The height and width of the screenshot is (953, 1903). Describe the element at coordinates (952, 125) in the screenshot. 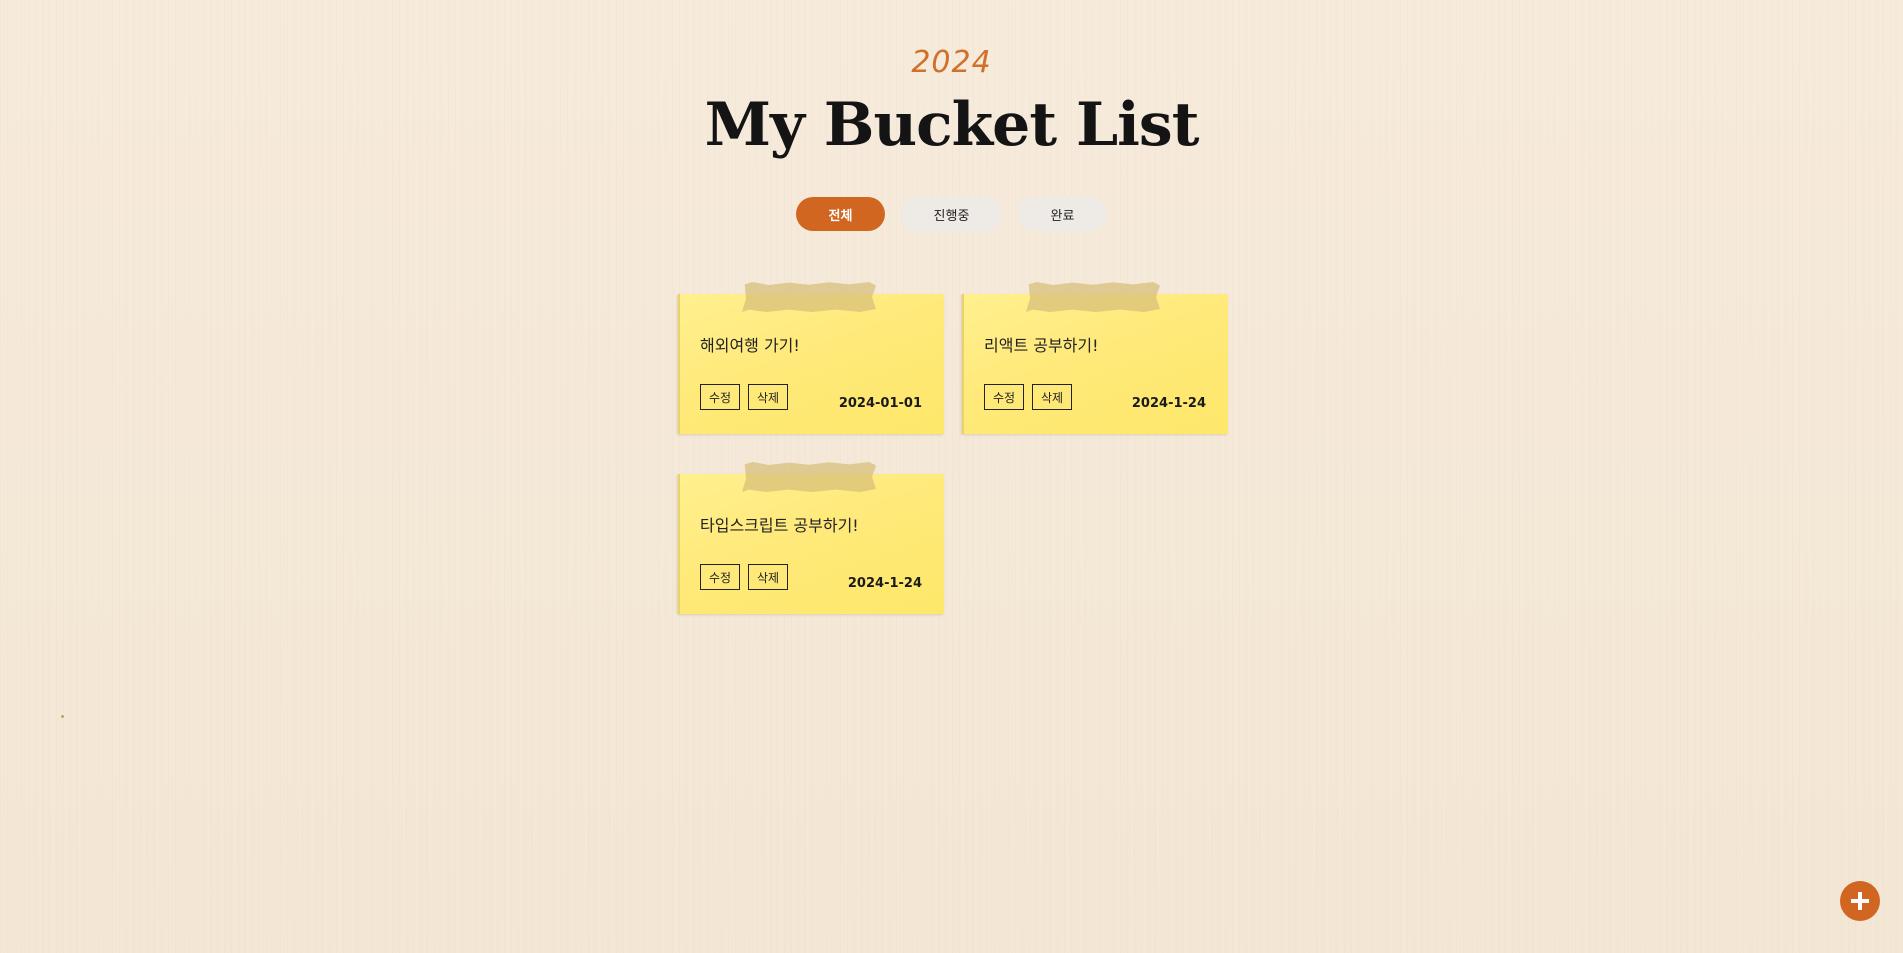

I see `page-title: My Bucket List` at that location.